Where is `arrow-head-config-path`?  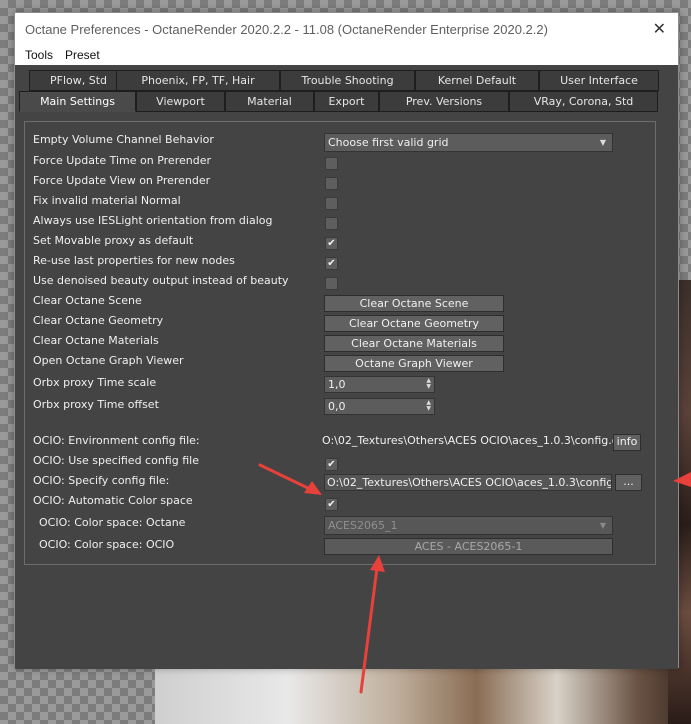 arrow-head-config-path is located at coordinates (682, 479).